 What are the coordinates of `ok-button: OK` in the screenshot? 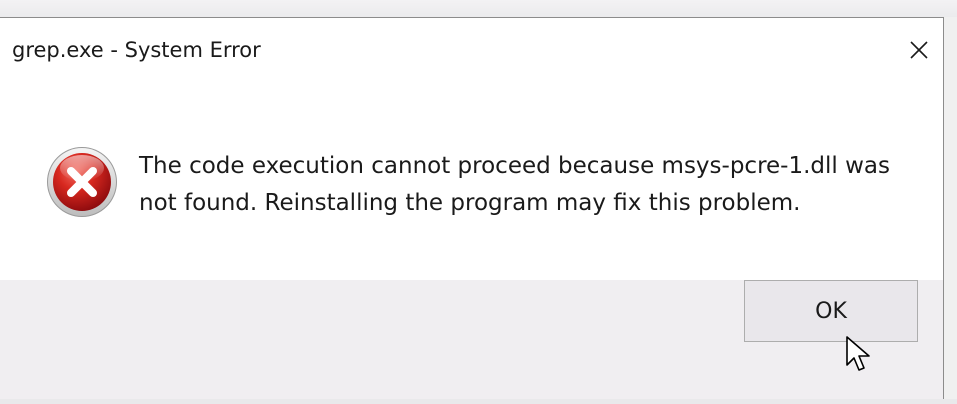 It's located at (831, 311).